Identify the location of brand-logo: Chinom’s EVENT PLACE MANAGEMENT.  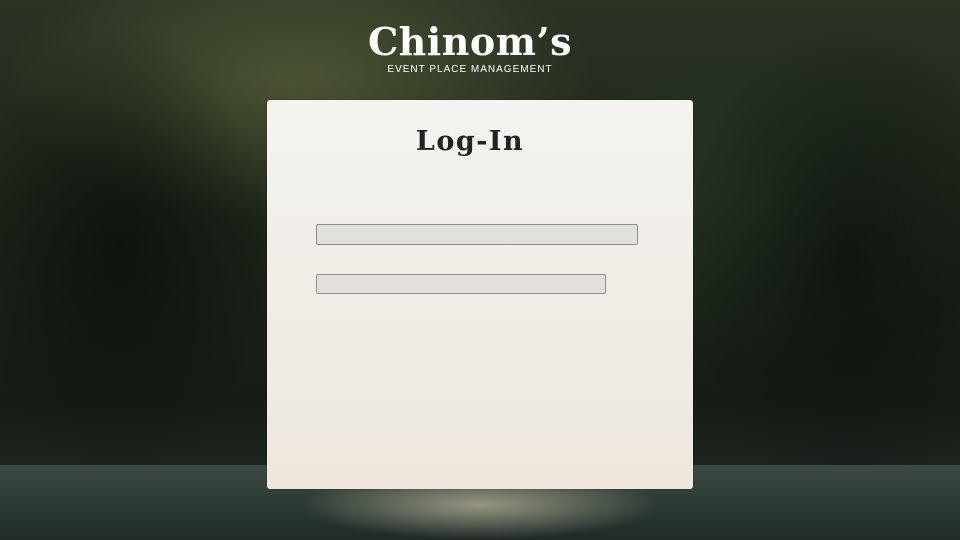
(470, 48).